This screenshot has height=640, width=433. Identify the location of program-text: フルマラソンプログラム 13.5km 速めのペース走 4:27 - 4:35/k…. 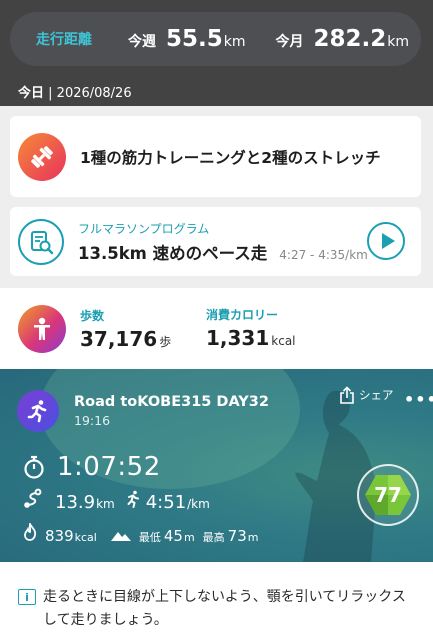
(223, 242).